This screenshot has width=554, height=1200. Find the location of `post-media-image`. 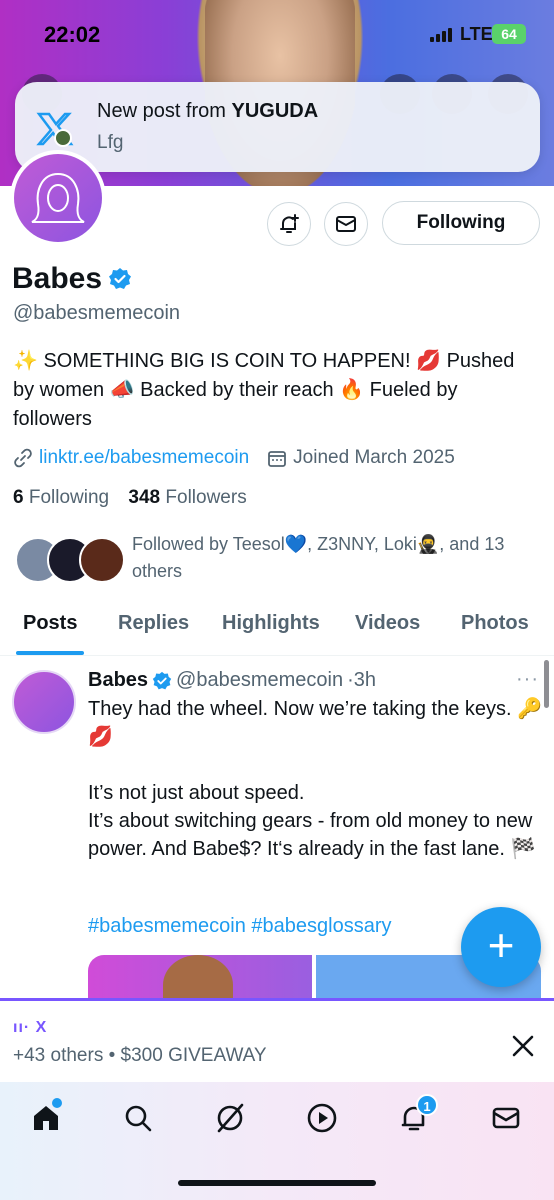

post-media-image is located at coordinates (200, 979).